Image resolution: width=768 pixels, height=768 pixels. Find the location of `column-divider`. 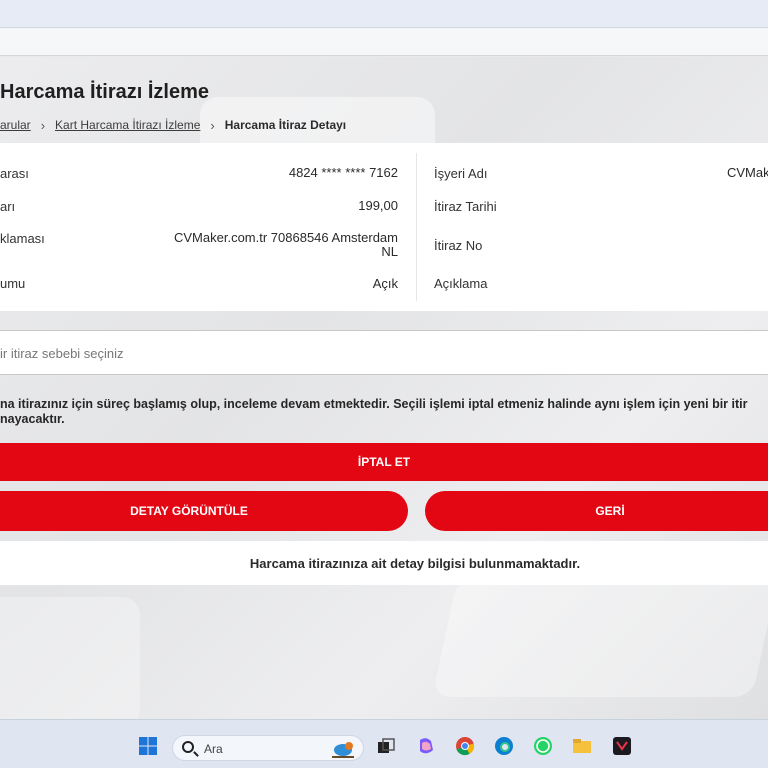

column-divider is located at coordinates (416, 227).